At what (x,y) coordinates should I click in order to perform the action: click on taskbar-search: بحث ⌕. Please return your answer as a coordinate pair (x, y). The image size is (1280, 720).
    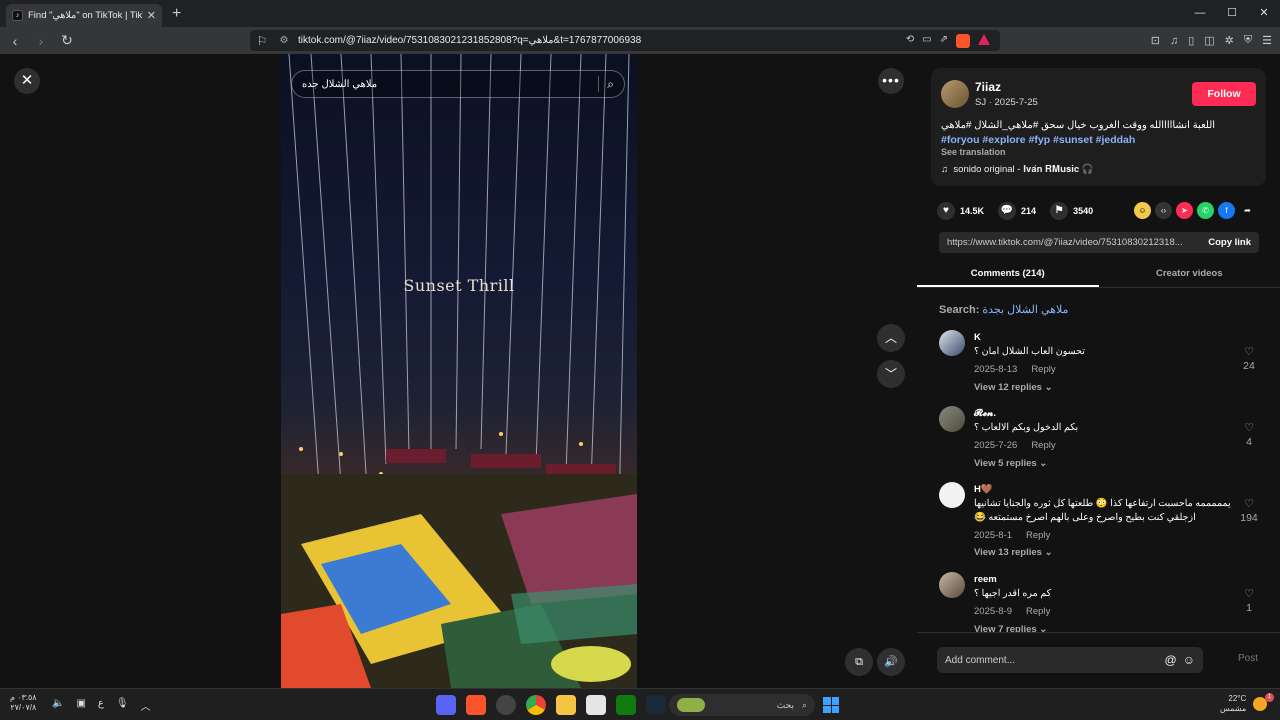
    Looking at the image, I should click on (742, 705).